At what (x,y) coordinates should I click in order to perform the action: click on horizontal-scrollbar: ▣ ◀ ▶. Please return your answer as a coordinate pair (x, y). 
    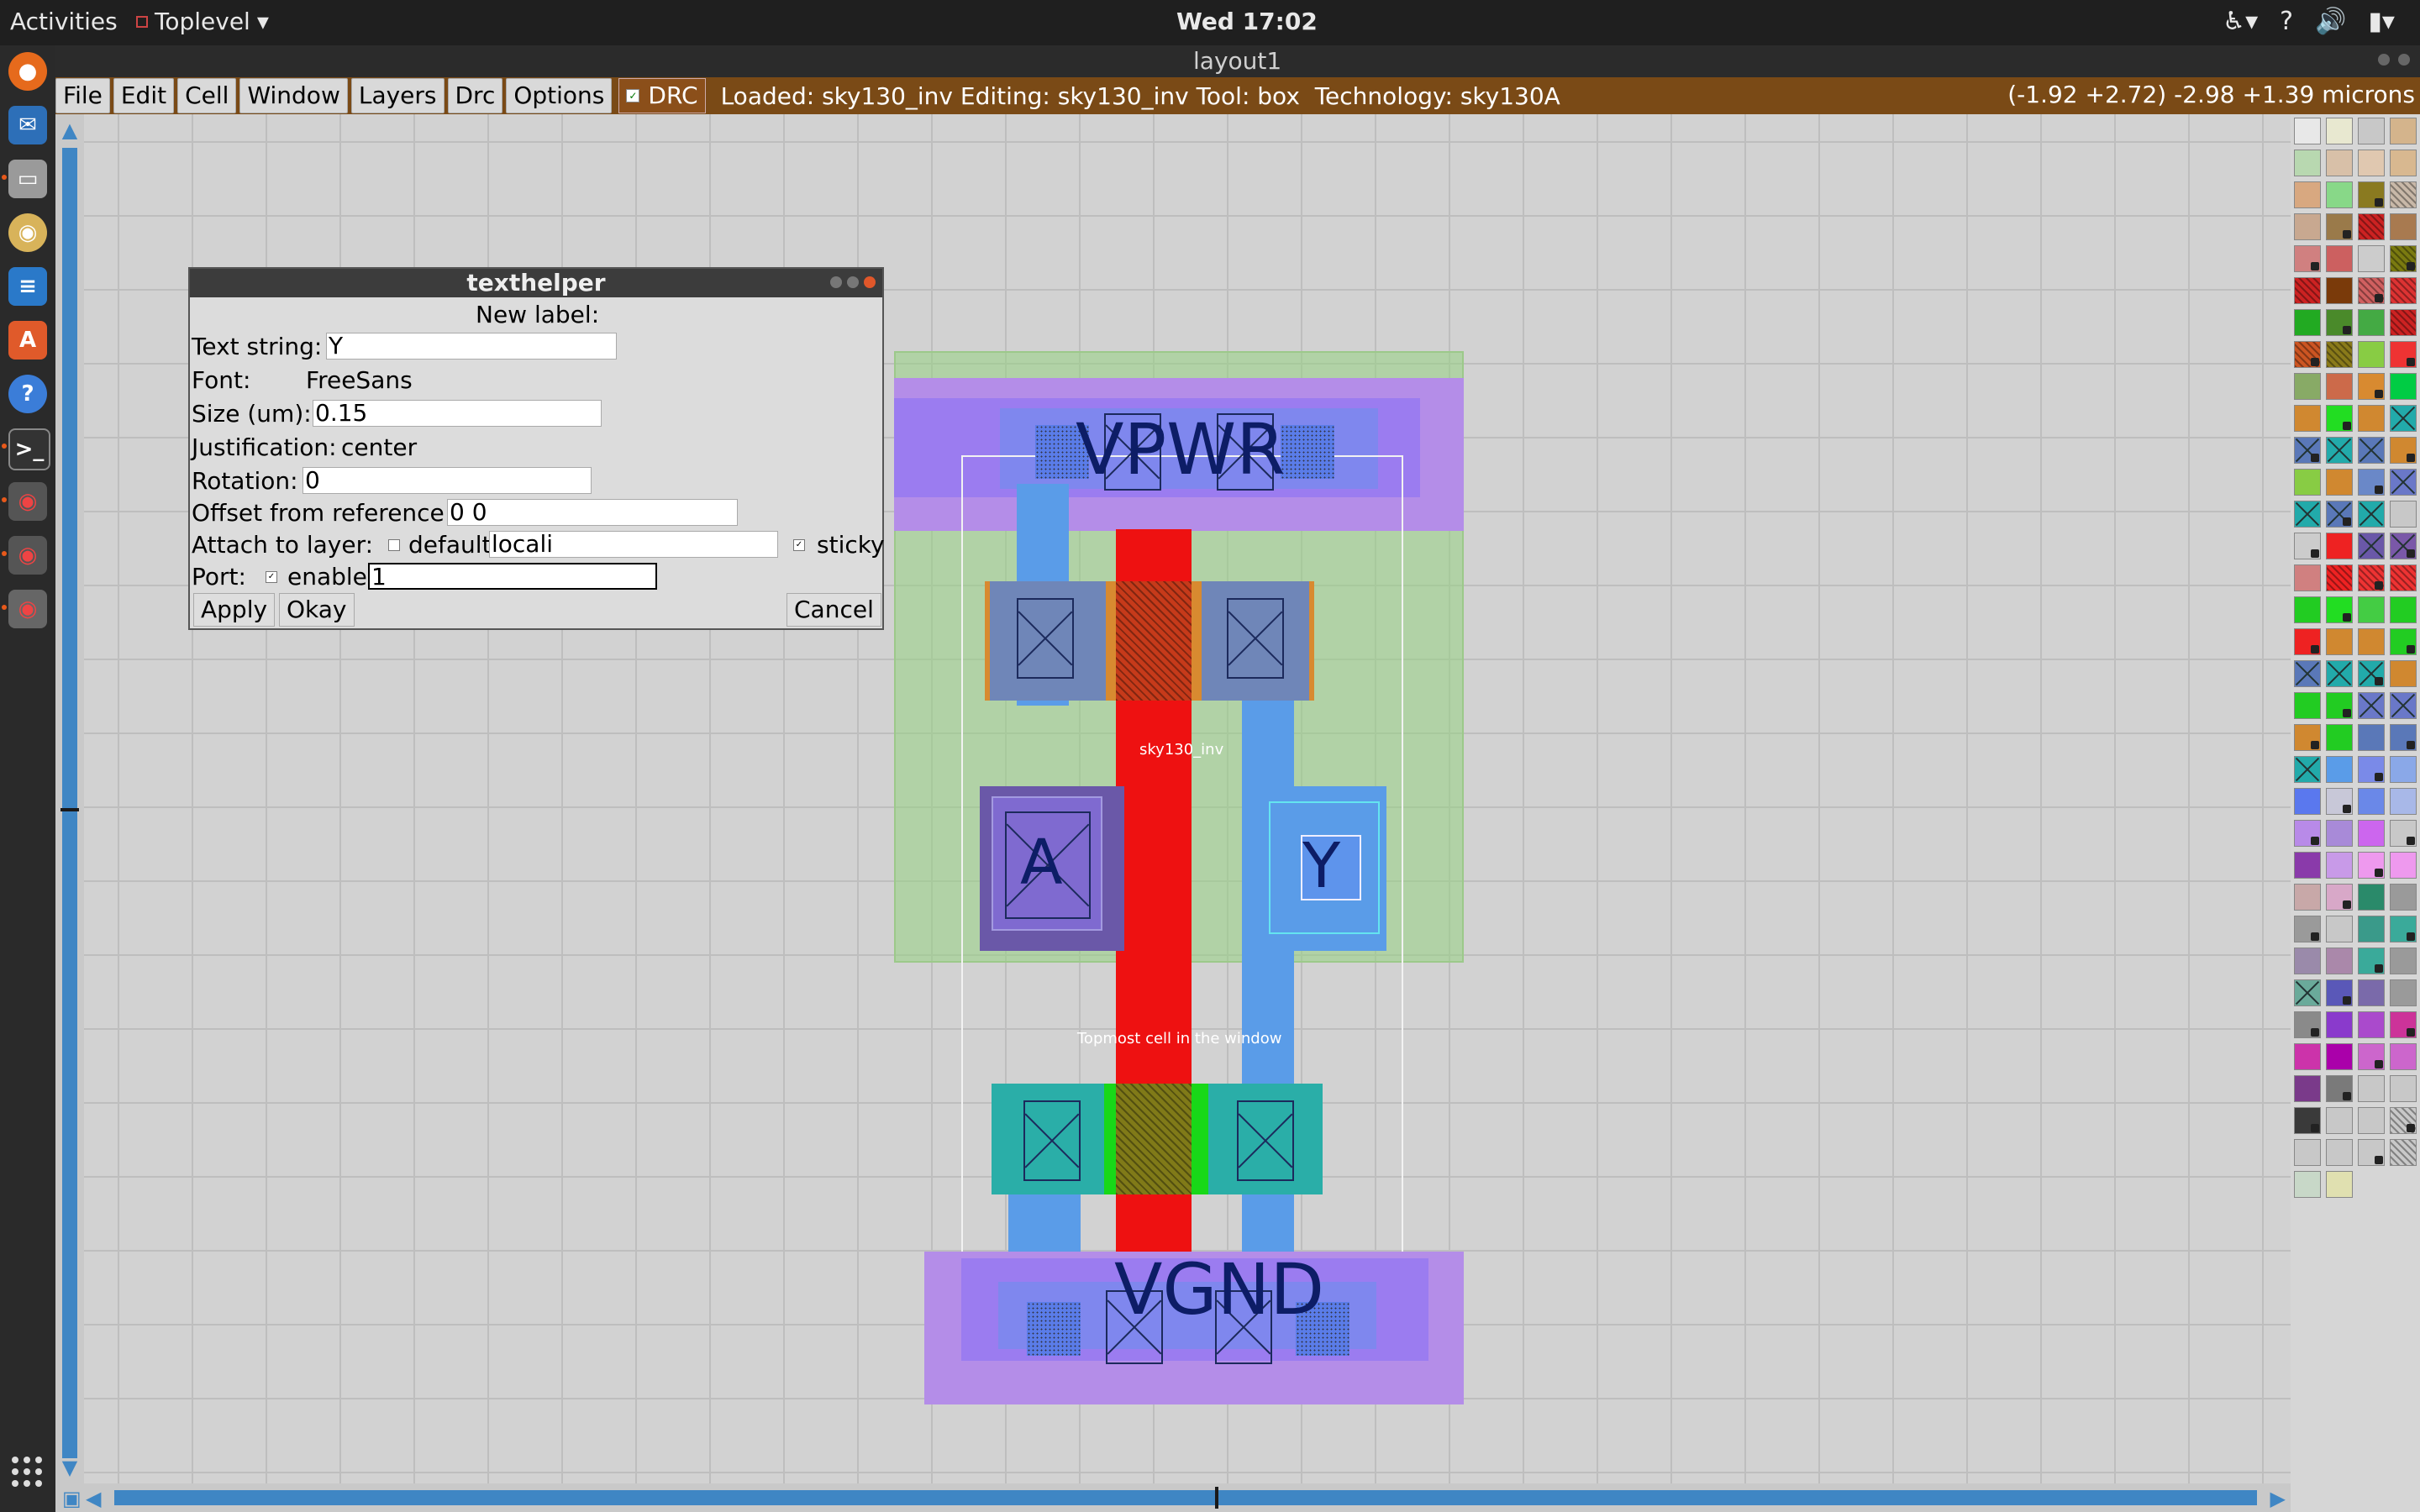
    Looking at the image, I should click on (1173, 1497).